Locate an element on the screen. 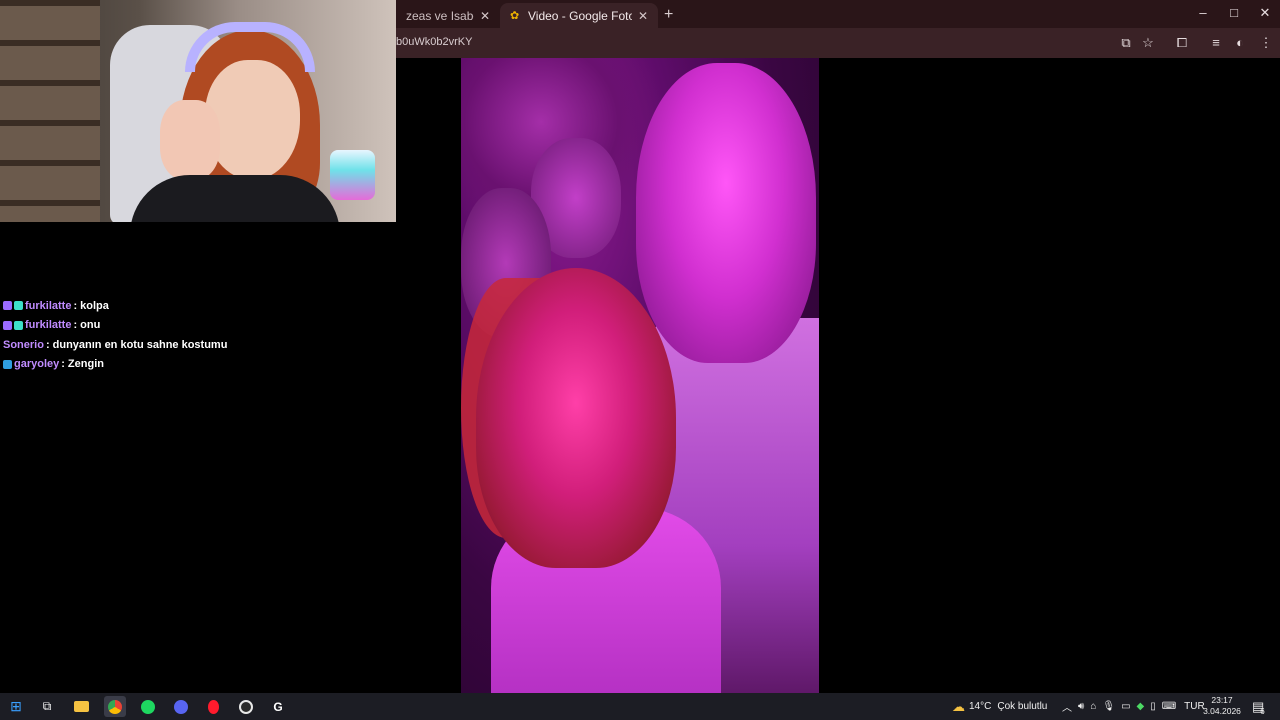 This screenshot has height=720, width=1280. chat-message: furkilatte : kolpa is located at coordinates (203, 306).